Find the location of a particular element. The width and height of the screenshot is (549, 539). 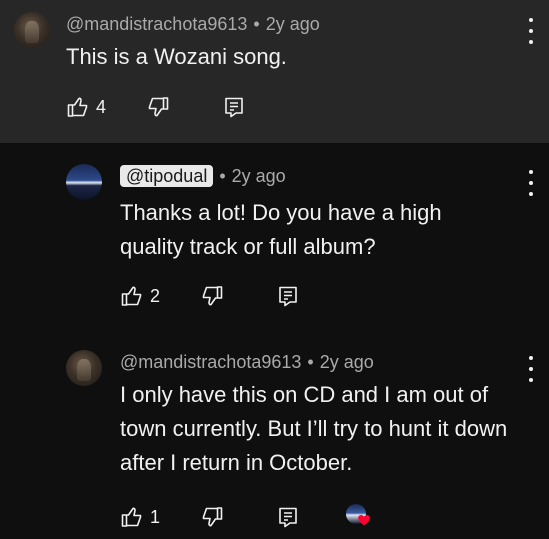

comment-actions: 1 is located at coordinates (246, 517).